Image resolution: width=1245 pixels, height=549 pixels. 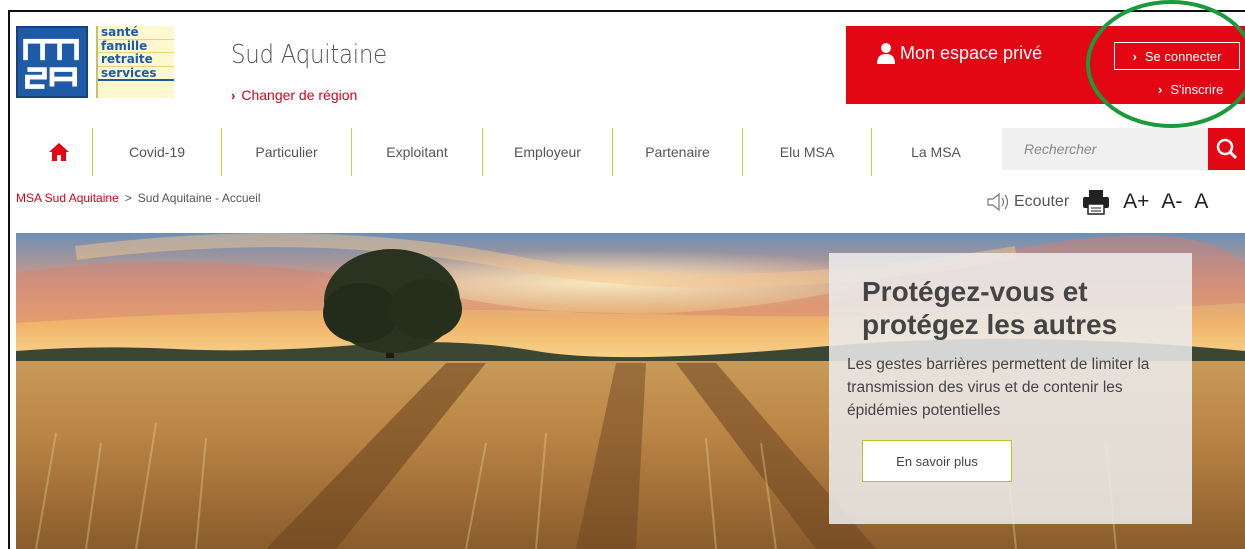 I want to click on login-label: Se connecter, so click(x=1183, y=56).